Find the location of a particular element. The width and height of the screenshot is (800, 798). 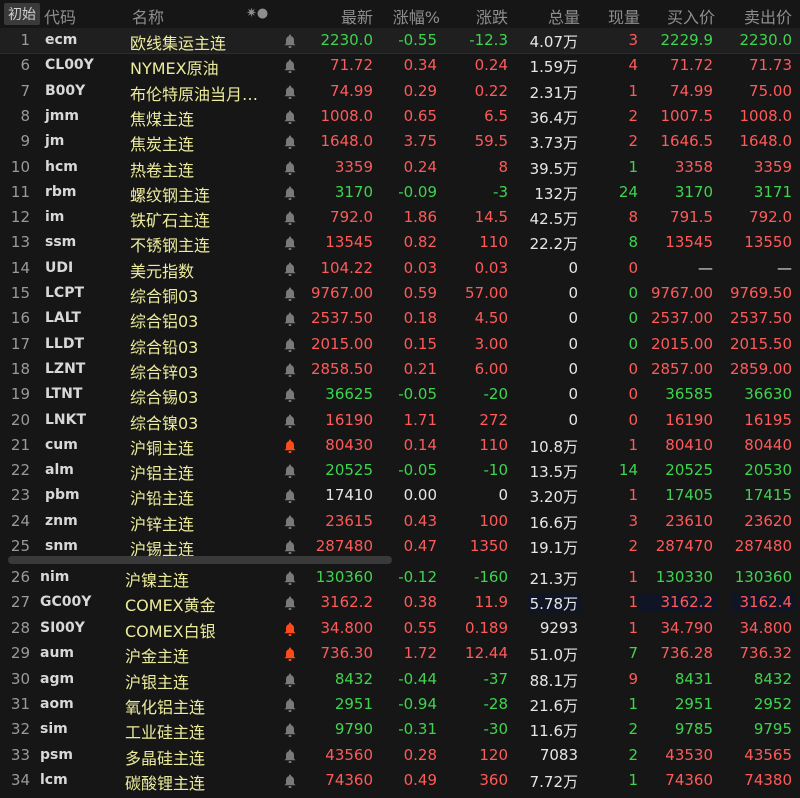

table-row: 24 znm 沪锌主连 23615 0.43 100 16.6万 3 23610 23620 is located at coordinates (400, 521).